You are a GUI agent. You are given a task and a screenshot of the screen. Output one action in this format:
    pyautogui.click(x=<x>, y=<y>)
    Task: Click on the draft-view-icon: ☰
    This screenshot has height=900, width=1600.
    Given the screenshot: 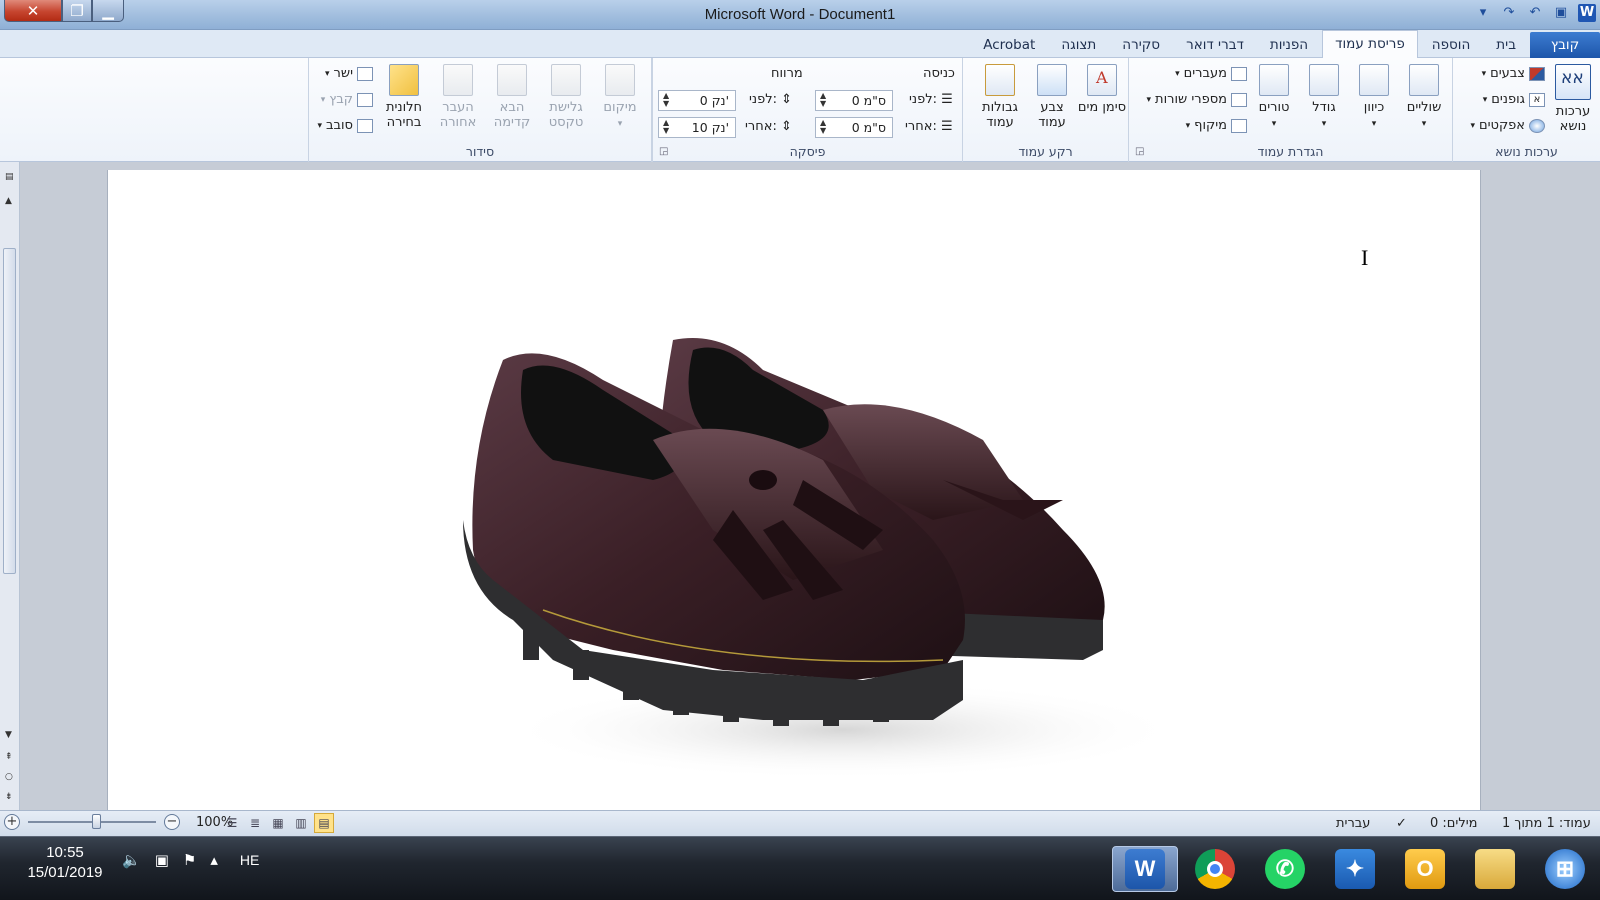 What is the action you would take?
    pyautogui.click(x=232, y=823)
    